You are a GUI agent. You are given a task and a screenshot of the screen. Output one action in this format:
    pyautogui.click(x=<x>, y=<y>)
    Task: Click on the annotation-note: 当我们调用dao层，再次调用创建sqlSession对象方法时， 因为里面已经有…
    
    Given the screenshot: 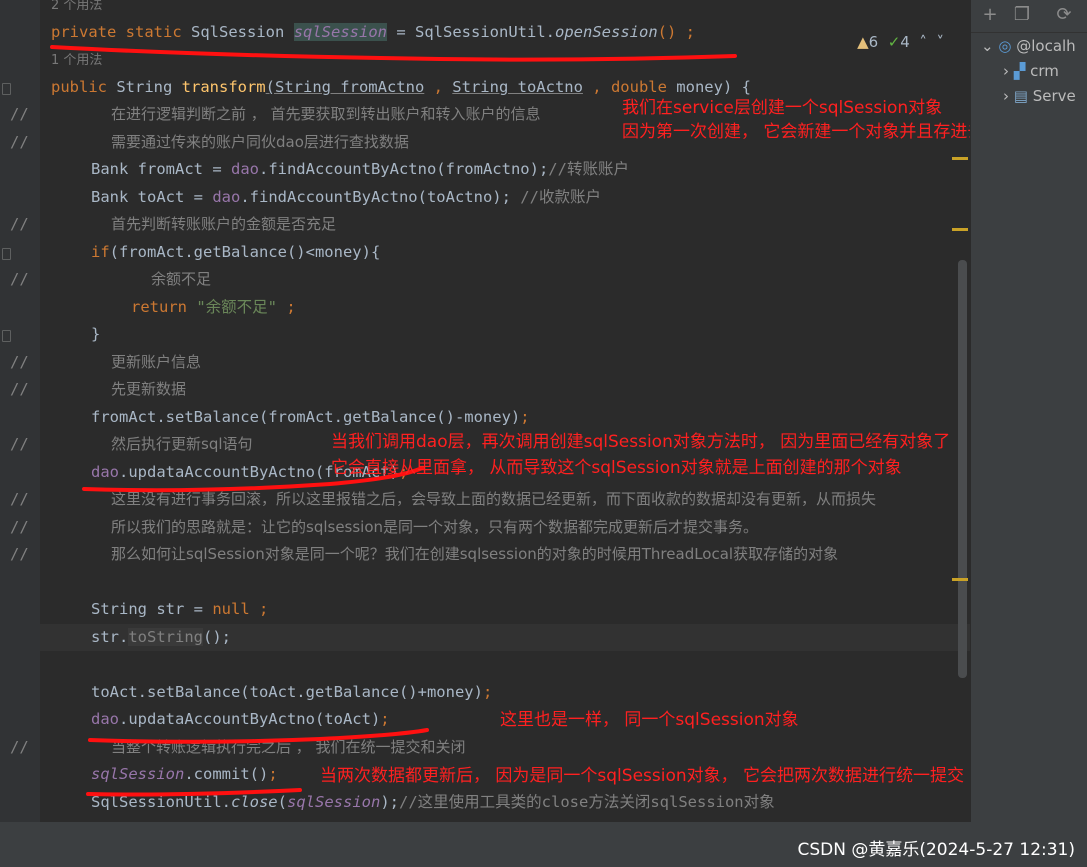 What is the action you would take?
    pyautogui.click(x=641, y=442)
    